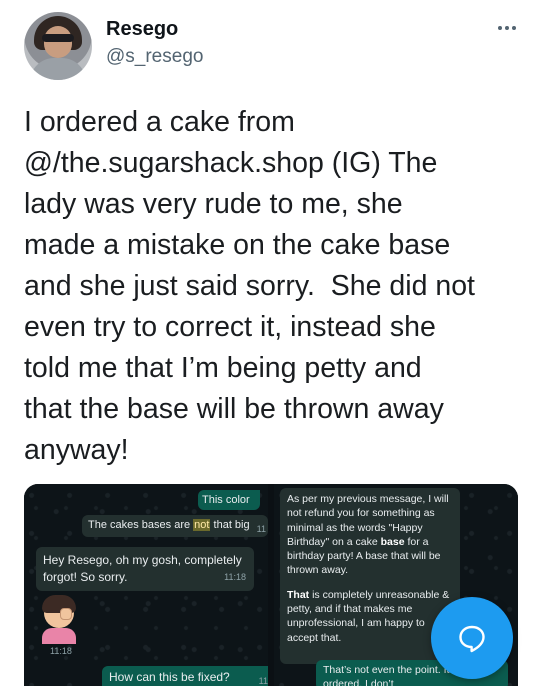 The height and width of the screenshot is (686, 540). I want to click on avatar, so click(58, 46).